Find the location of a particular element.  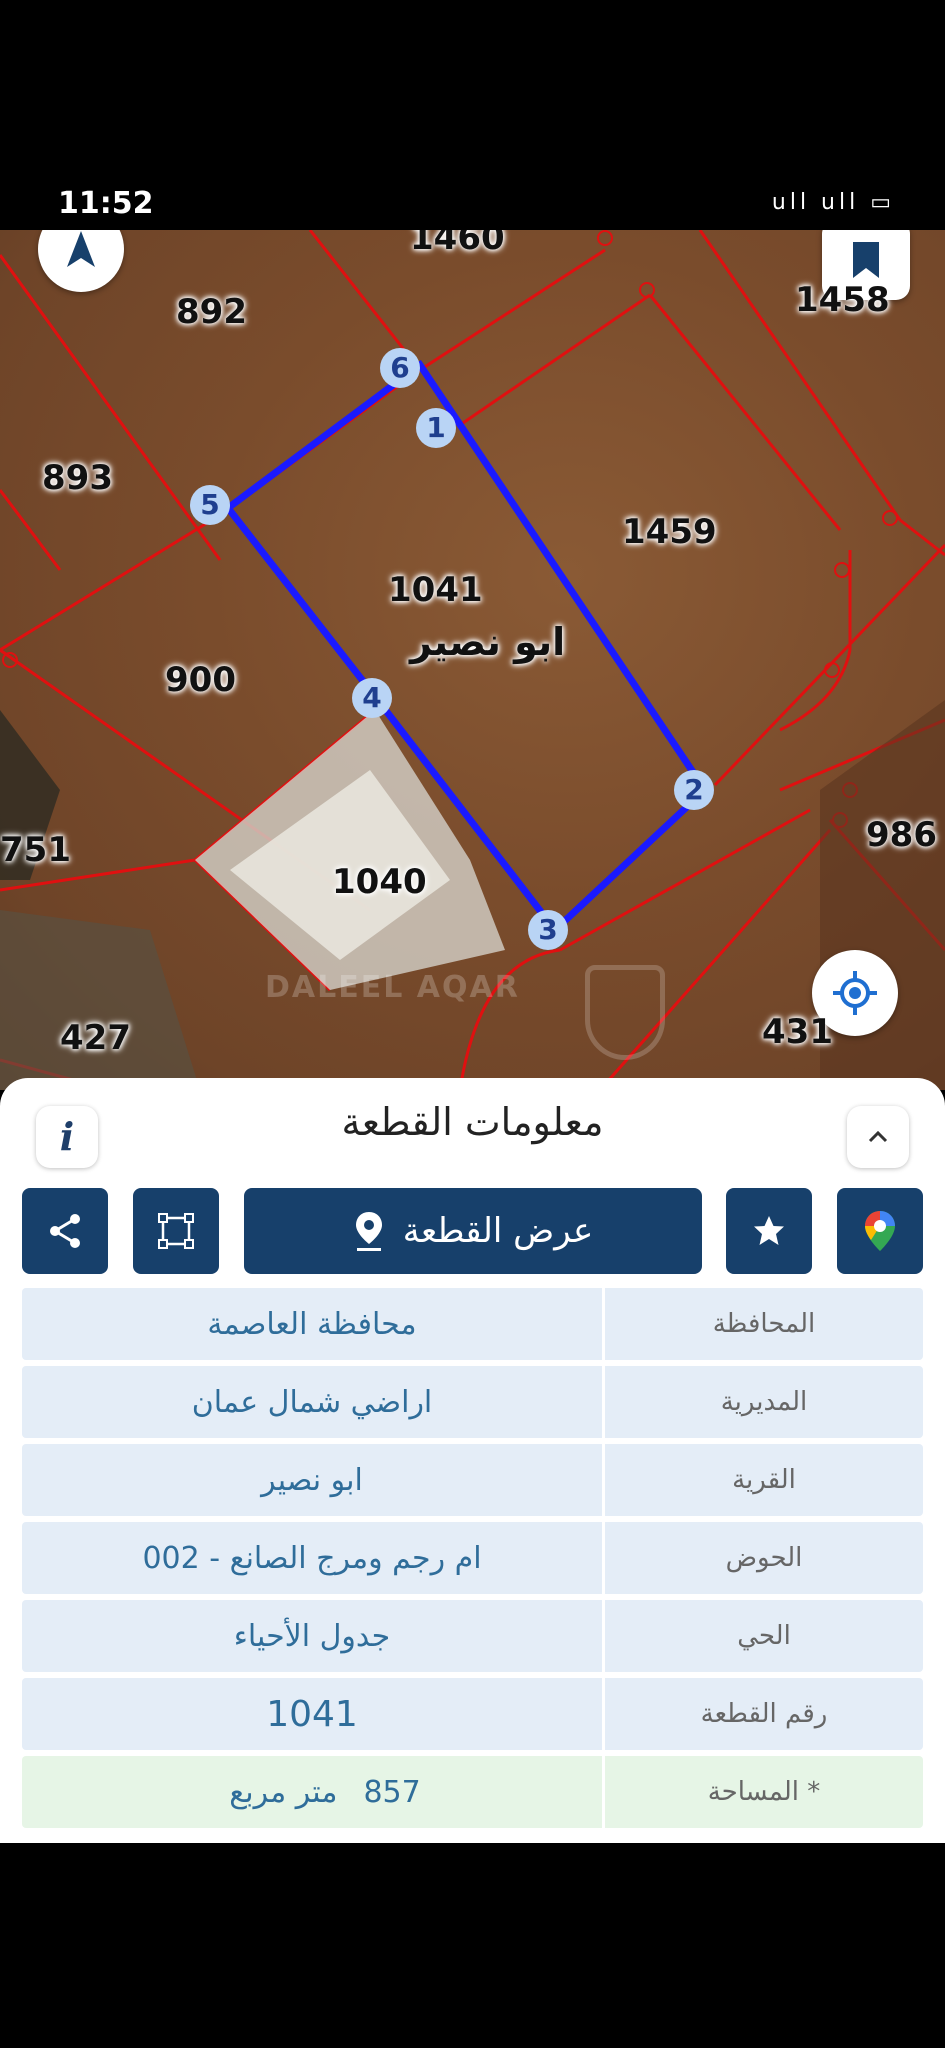

vertex-2: 2 is located at coordinates (694, 790).